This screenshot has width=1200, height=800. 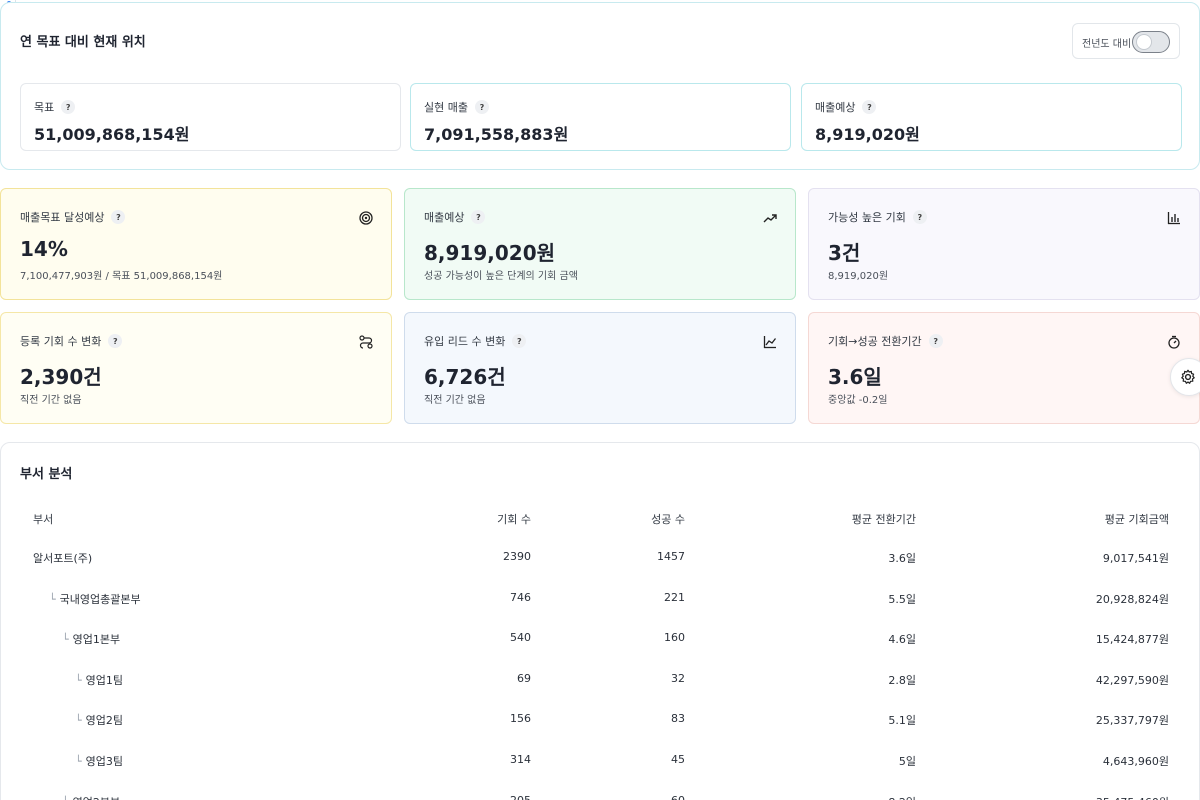 What do you see at coordinates (100, 599) in the screenshot?
I see `department-name: 국내영업총괄본부` at bounding box center [100, 599].